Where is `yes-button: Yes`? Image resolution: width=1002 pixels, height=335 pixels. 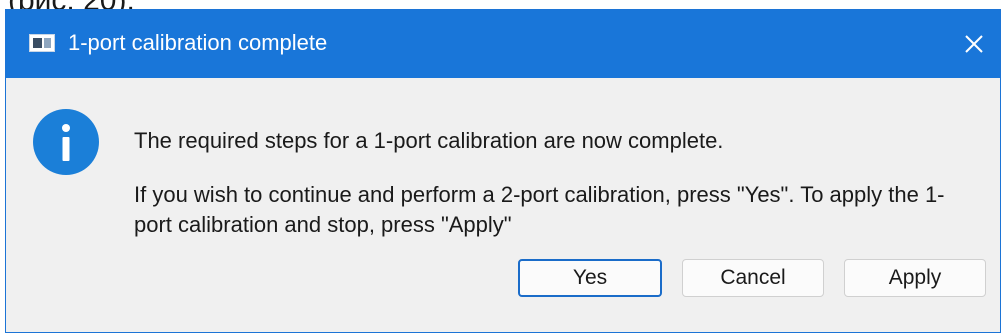 yes-button: Yes is located at coordinates (590, 278).